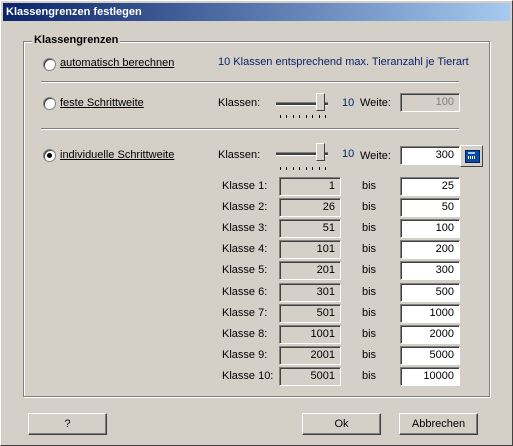 The image size is (513, 446). I want to click on class-to-field: 500, so click(430, 292).